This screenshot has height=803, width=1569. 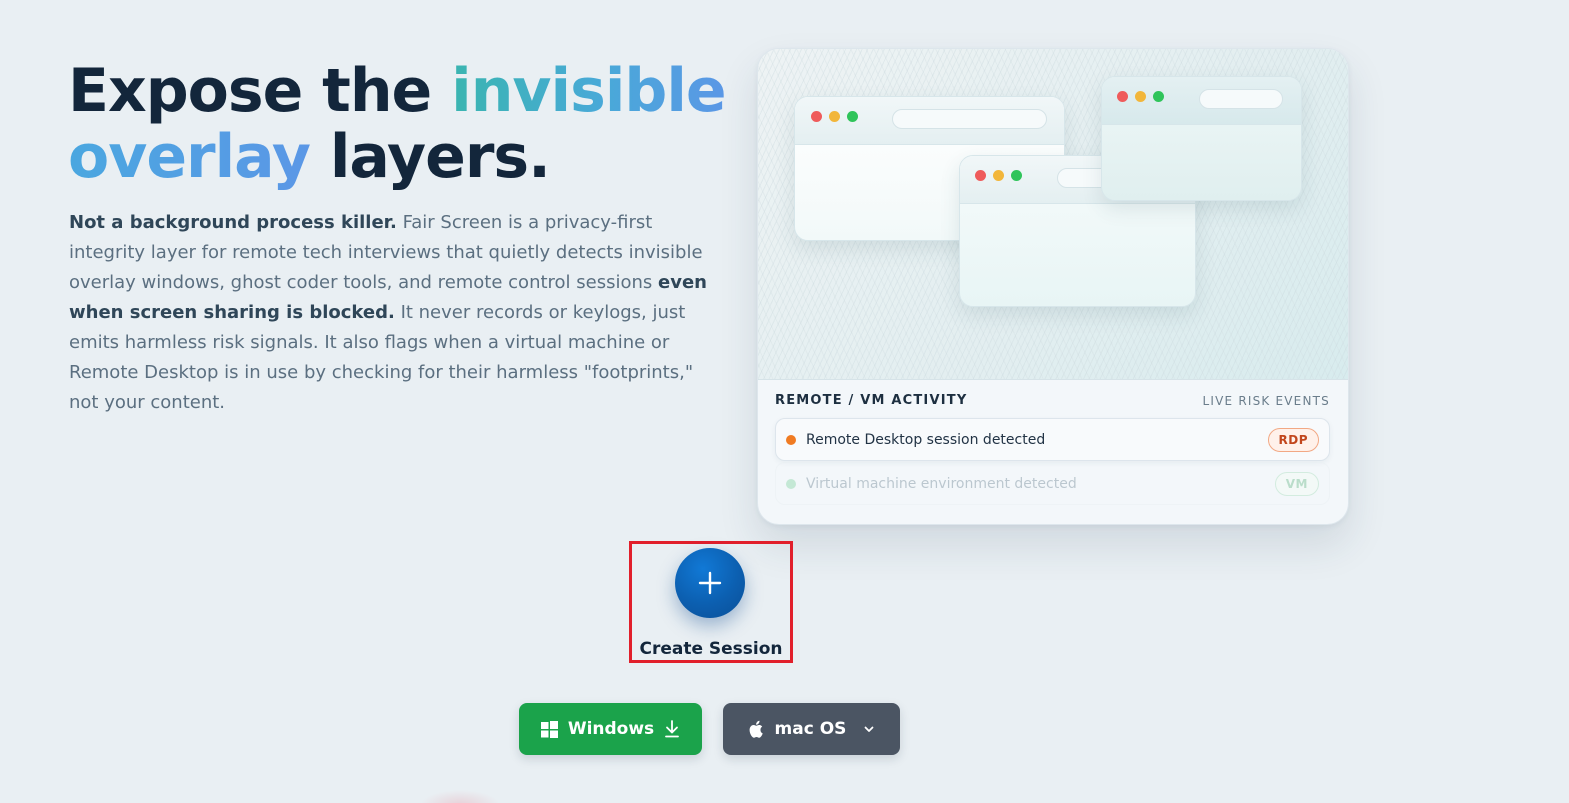 What do you see at coordinates (672, 729) in the screenshot?
I see `download-icon` at bounding box center [672, 729].